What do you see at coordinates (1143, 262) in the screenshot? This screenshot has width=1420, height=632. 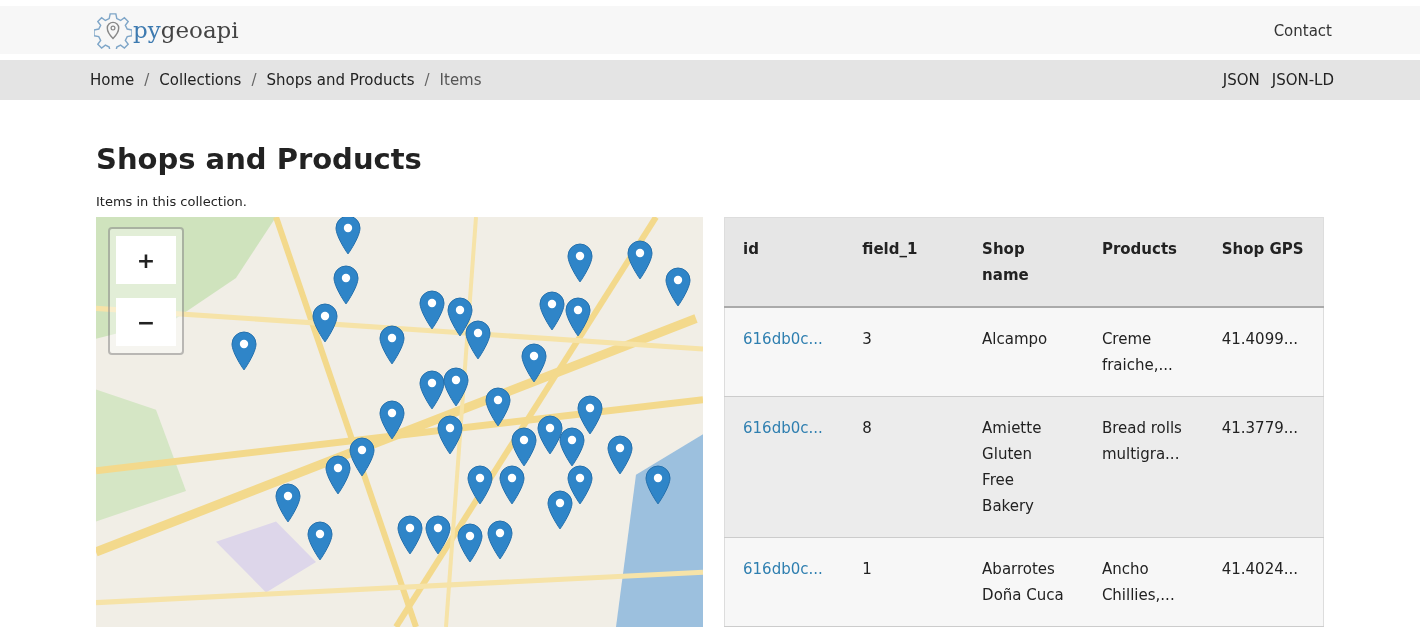 I see `column-header: Products` at bounding box center [1143, 262].